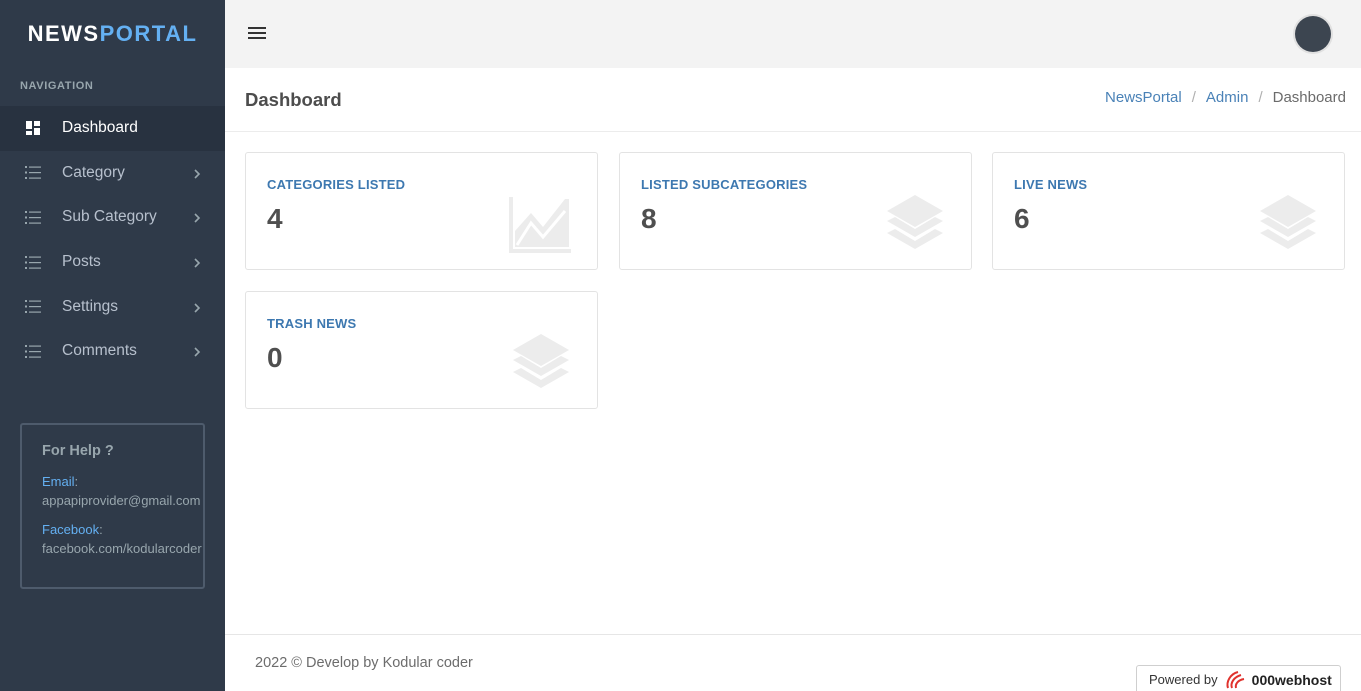 Image resolution: width=1361 pixels, height=691 pixels. I want to click on stat-card-value: 6, so click(1022, 218).